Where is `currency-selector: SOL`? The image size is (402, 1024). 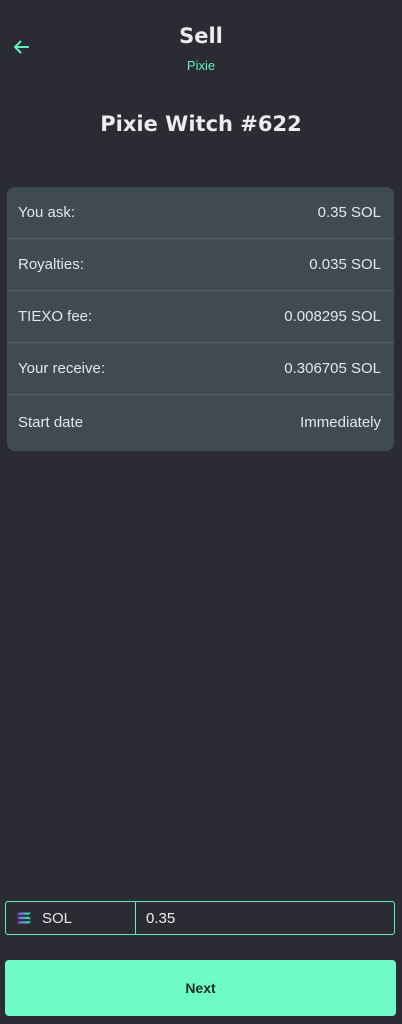 currency-selector: SOL is located at coordinates (71, 918).